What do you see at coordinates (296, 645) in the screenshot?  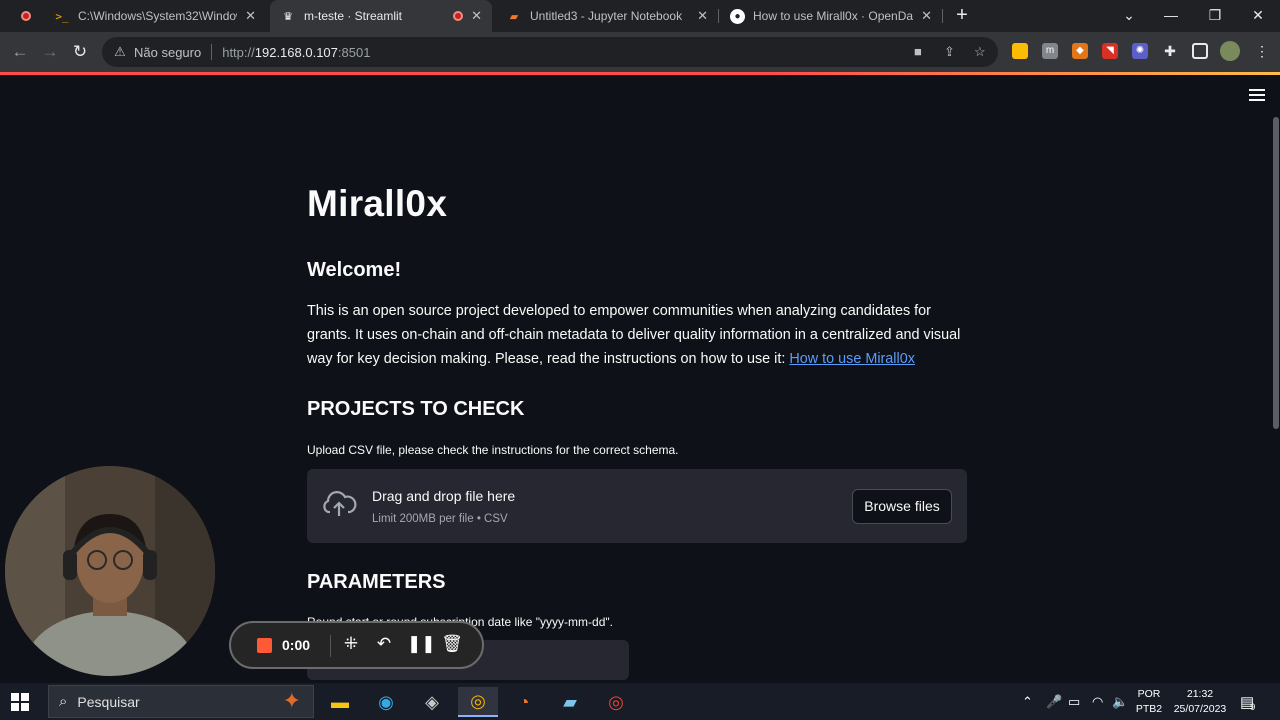 I see `recording-timer: 0:00` at bounding box center [296, 645].